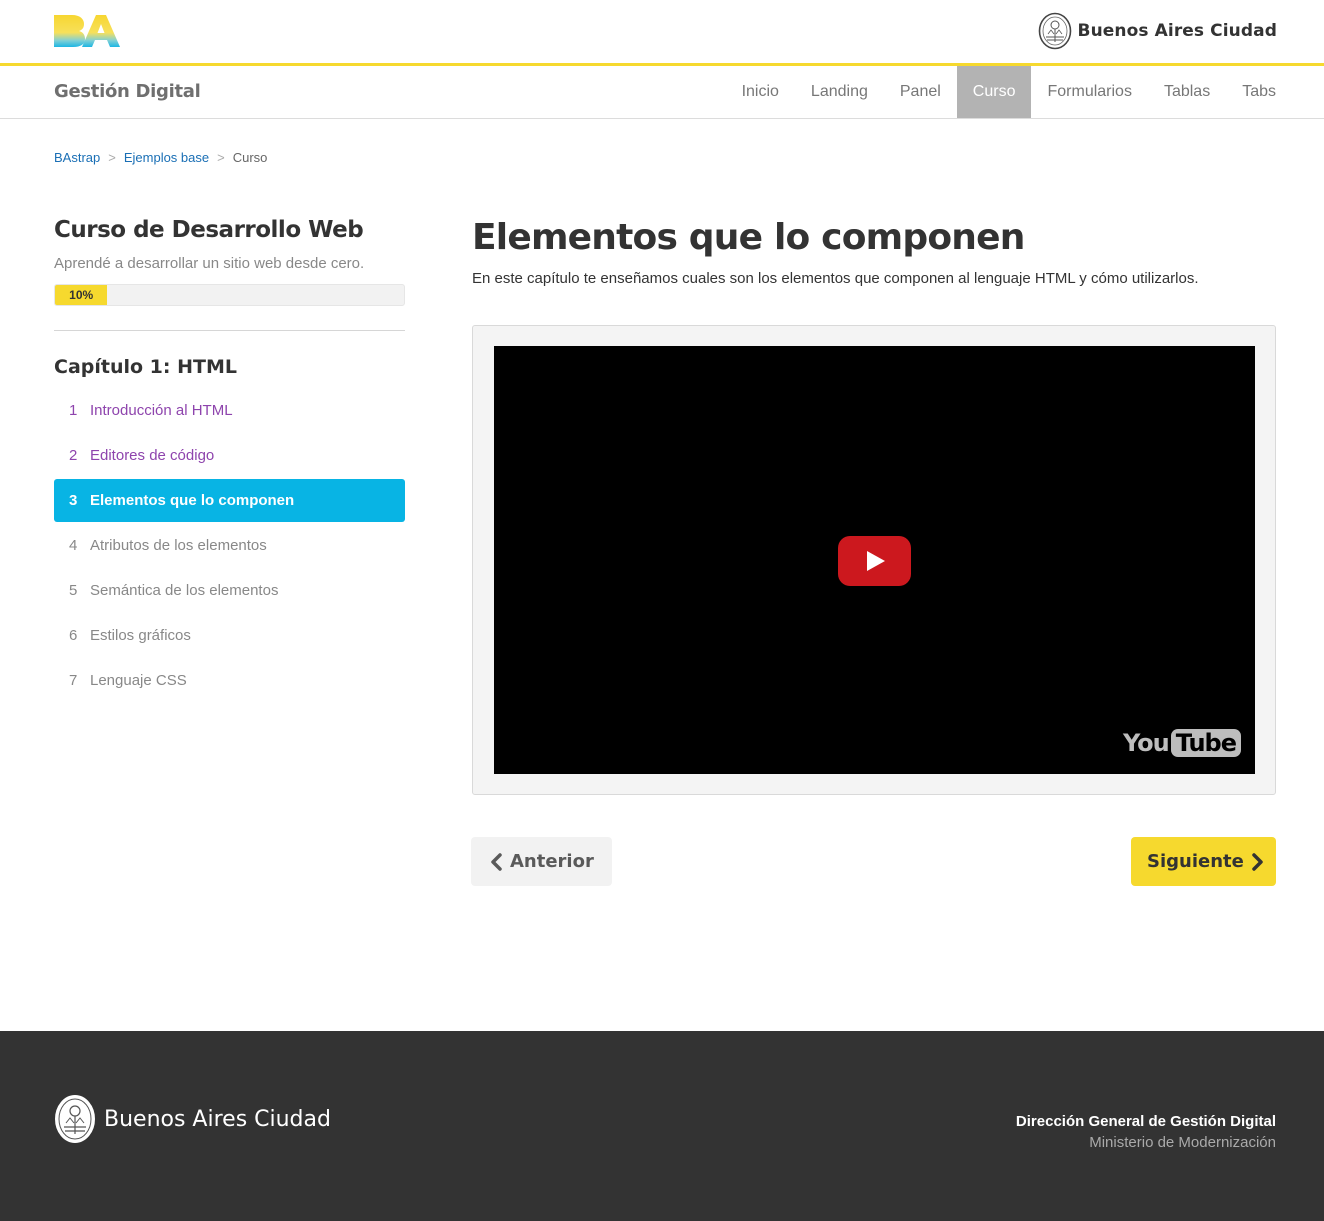 This screenshot has width=1324, height=1221. I want to click on breadcrumb-link-ejemplos-base: Ejemplos base, so click(166, 157).